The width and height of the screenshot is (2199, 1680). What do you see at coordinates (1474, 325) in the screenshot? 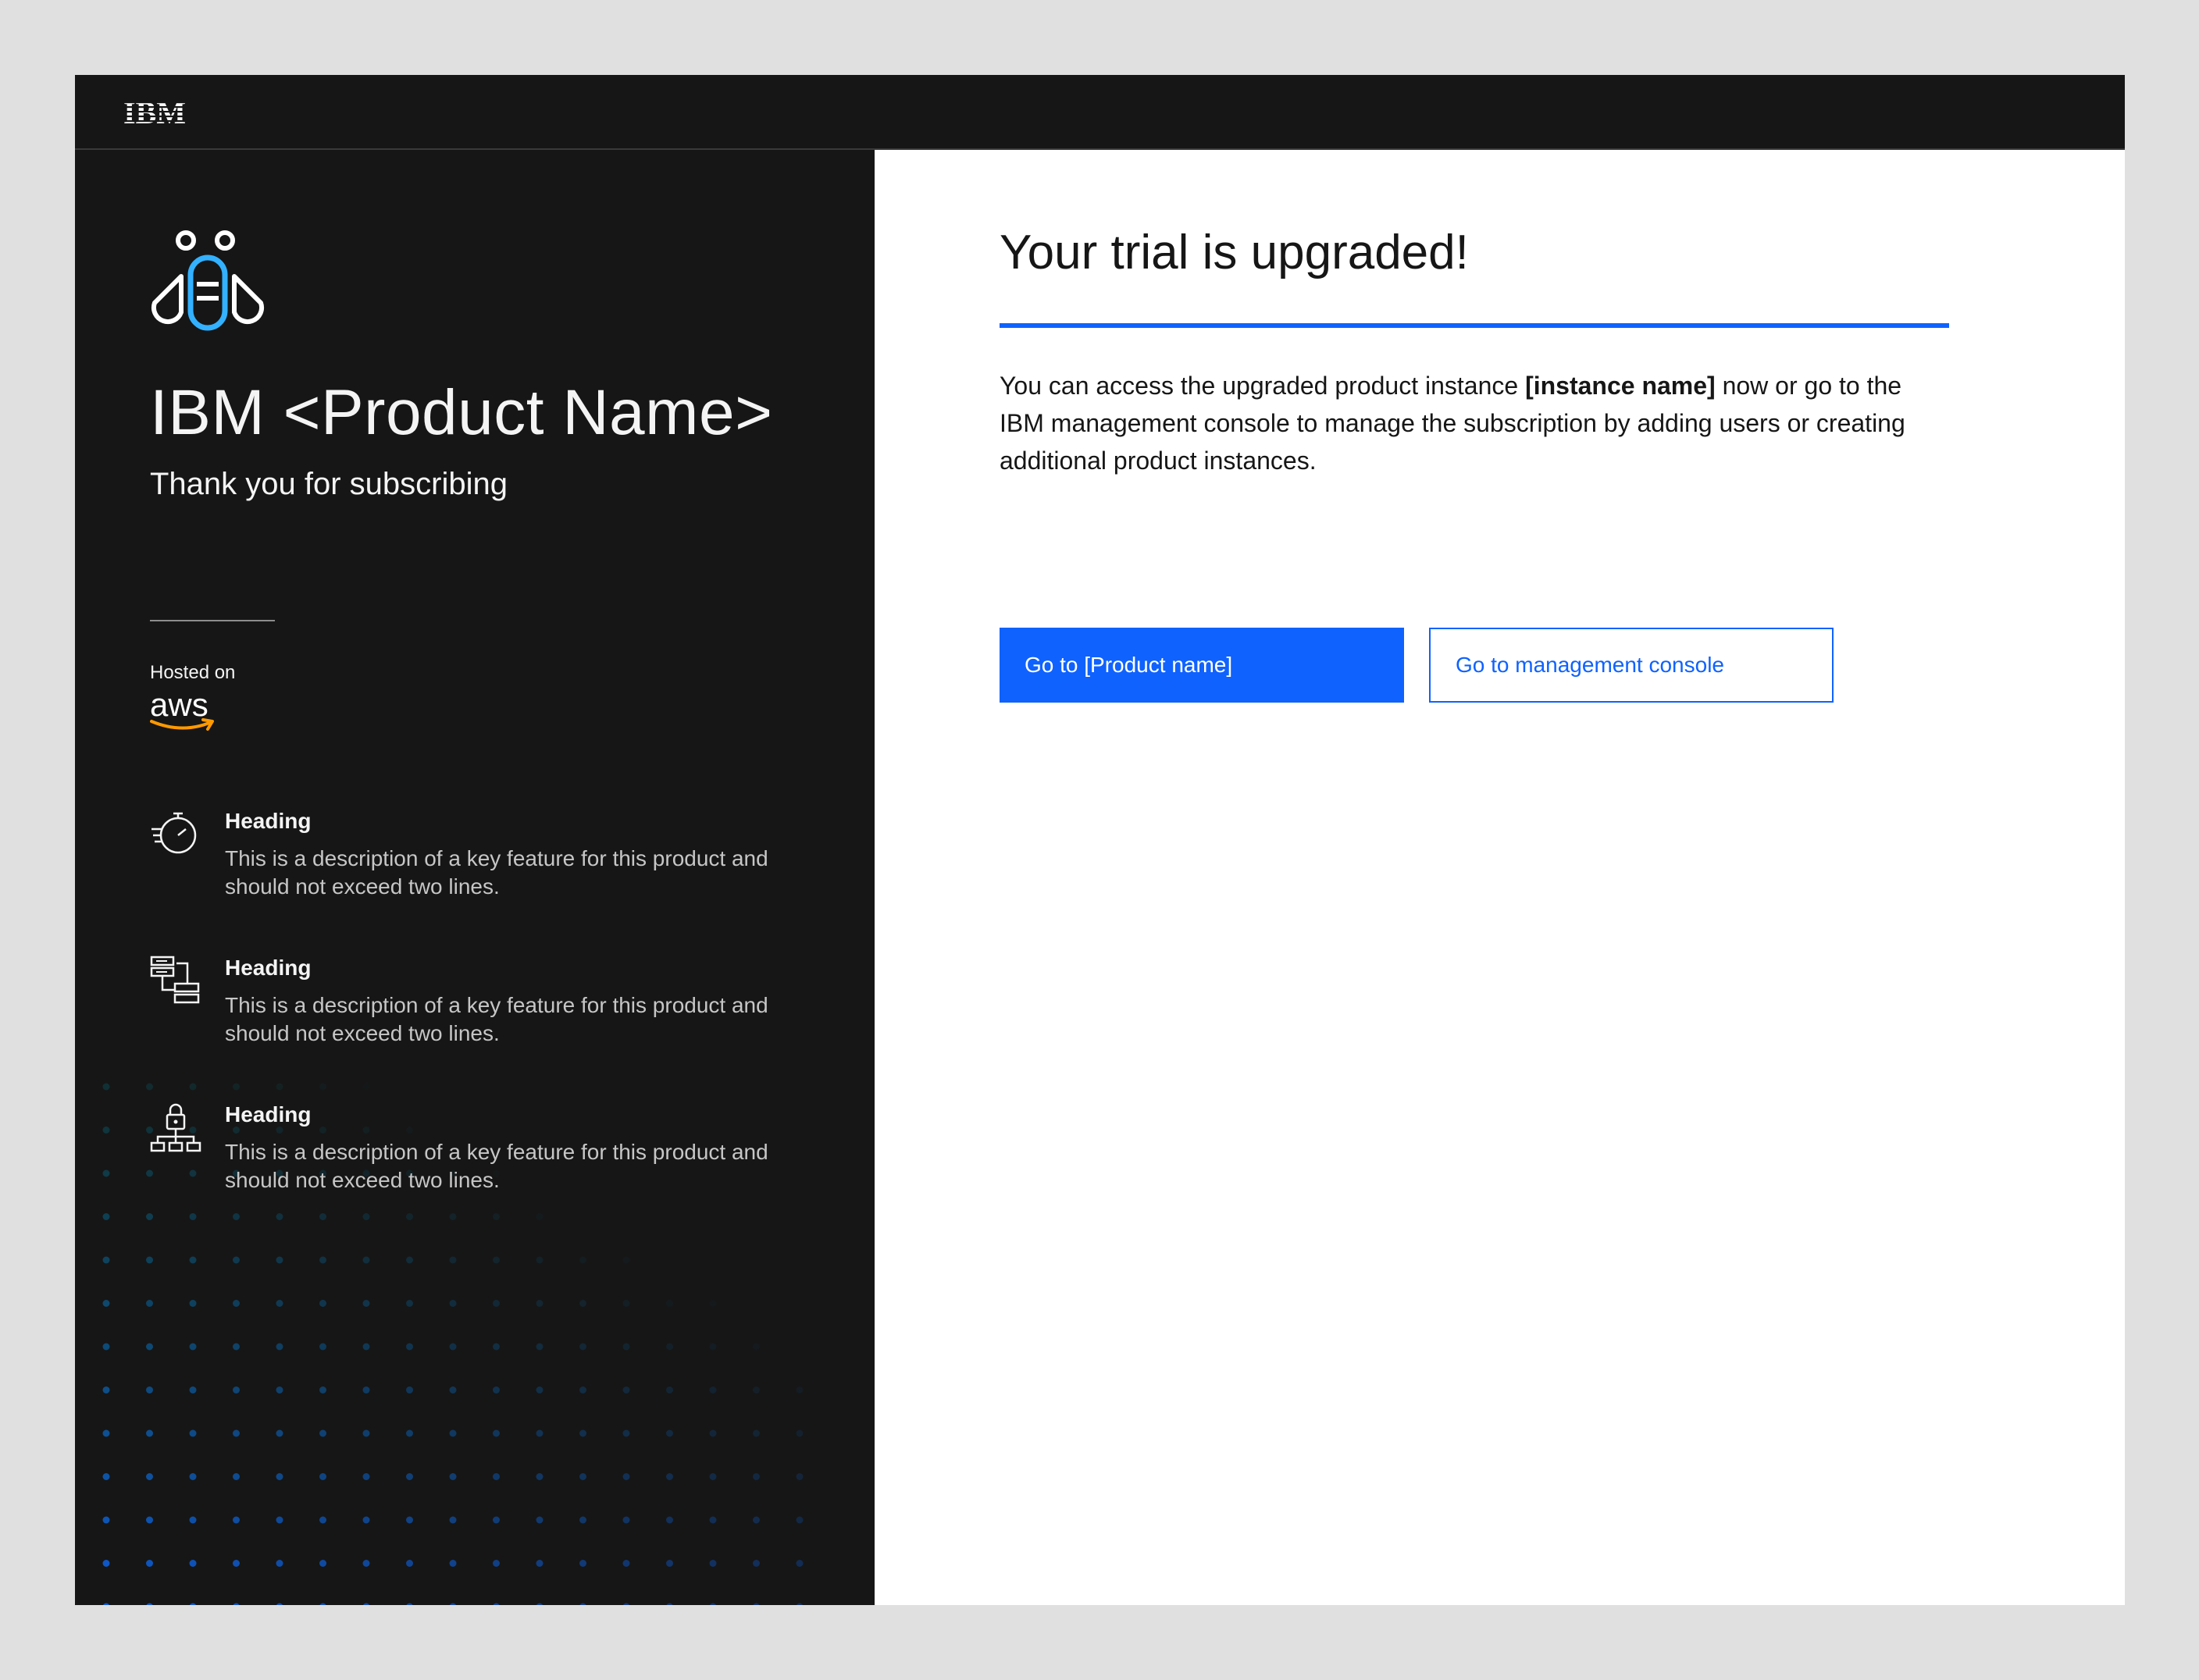
I see `title-underline` at bounding box center [1474, 325].